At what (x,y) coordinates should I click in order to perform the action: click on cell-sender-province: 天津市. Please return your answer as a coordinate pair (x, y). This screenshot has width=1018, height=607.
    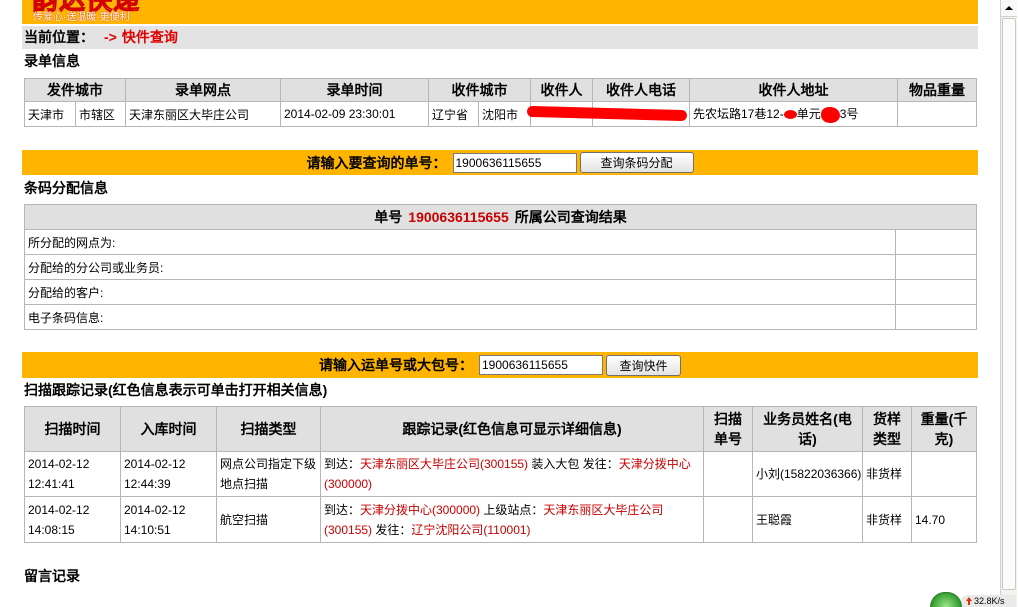
    Looking at the image, I should click on (50, 114).